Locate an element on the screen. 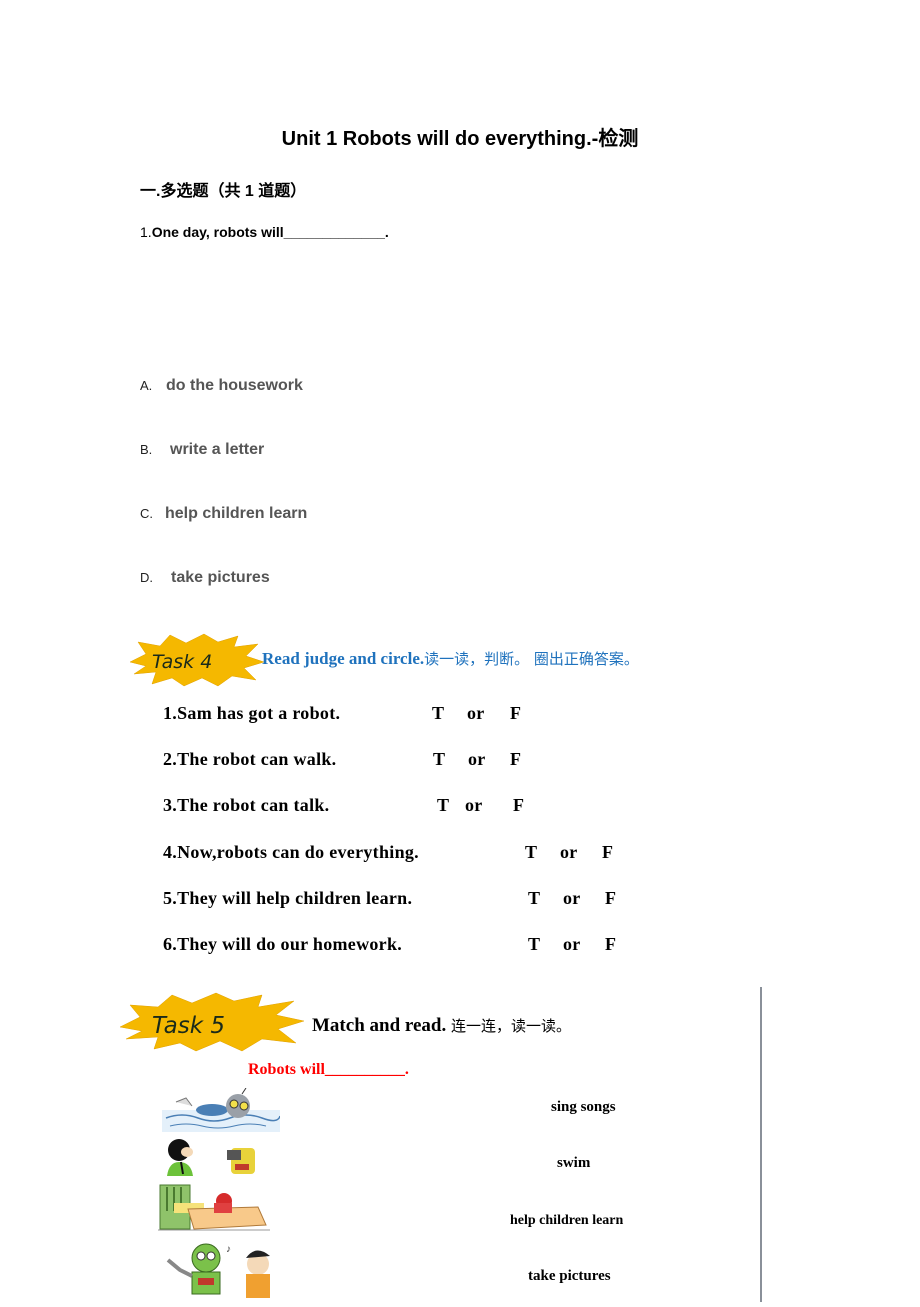 The image size is (920, 1307). option-text: write a letter is located at coordinates (217, 449).